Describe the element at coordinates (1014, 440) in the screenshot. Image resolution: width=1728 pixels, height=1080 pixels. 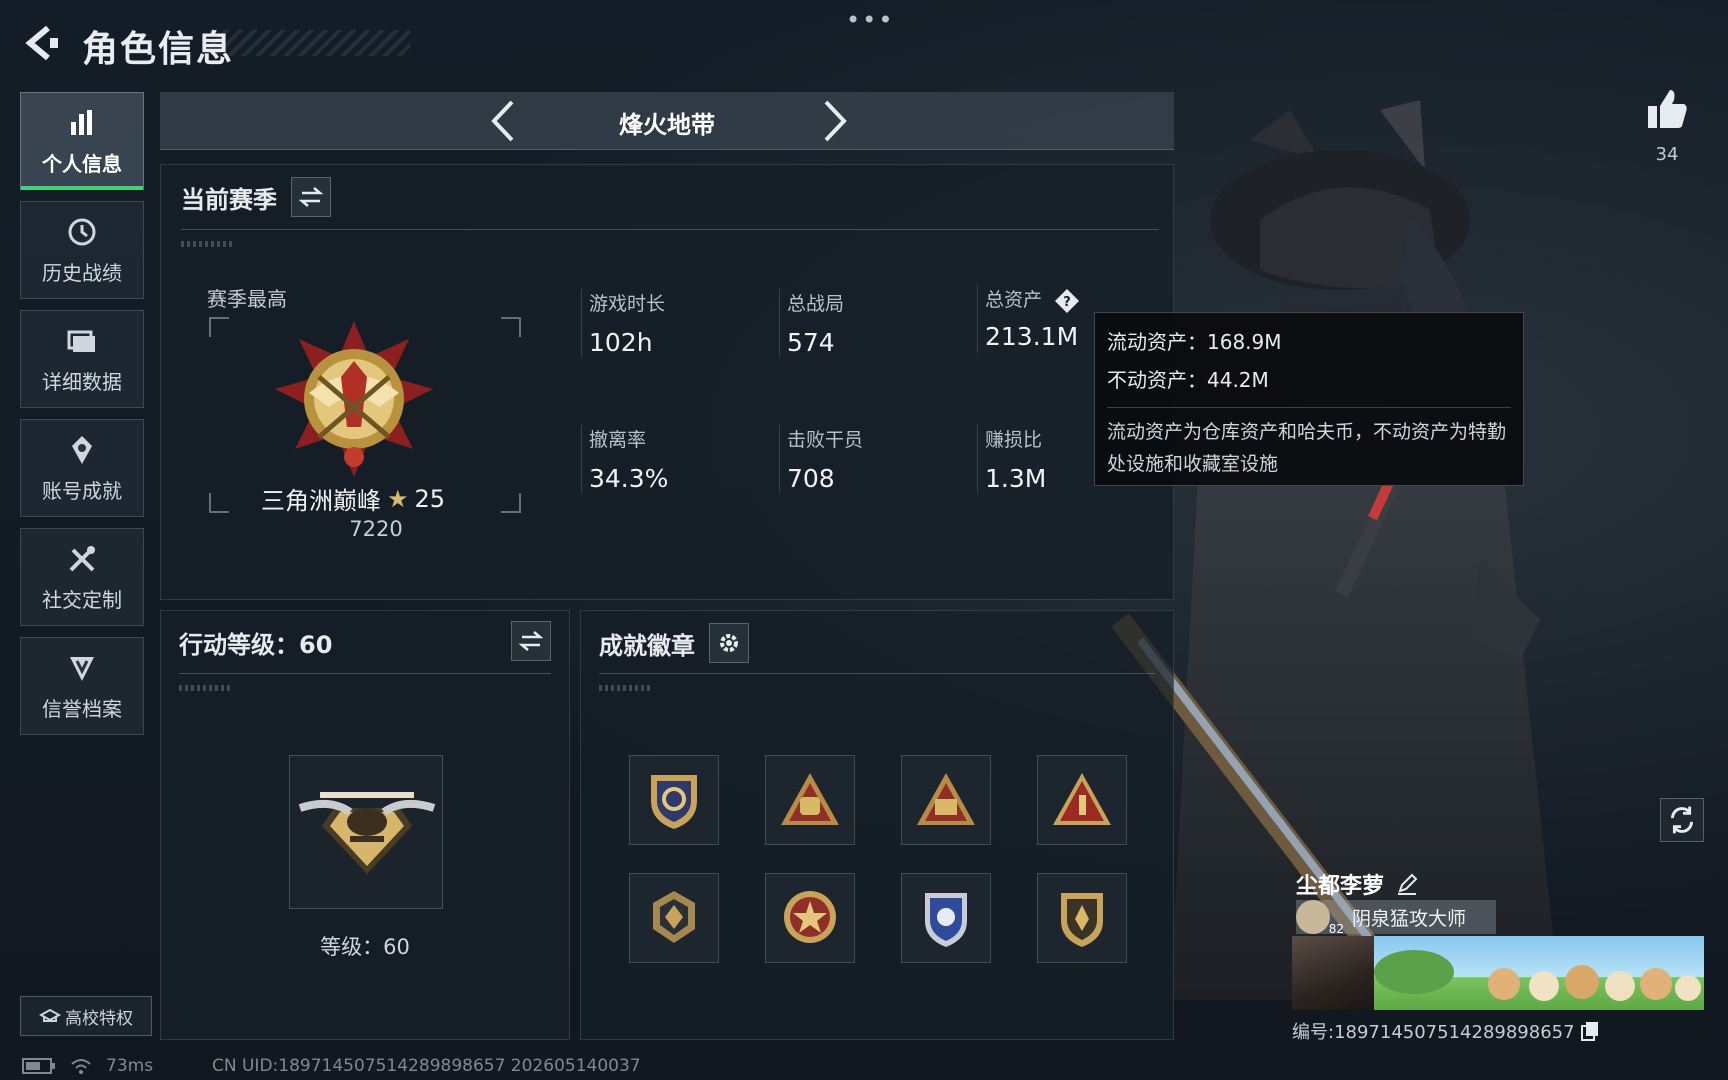
I see `stat-label: 赚损比` at that location.